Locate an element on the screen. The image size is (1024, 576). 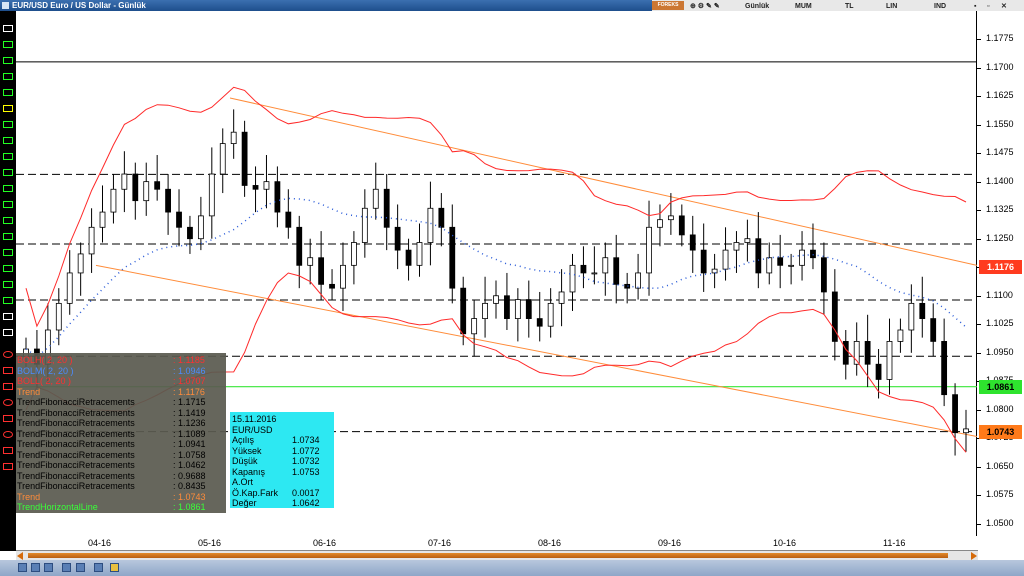
arc-tool-icon is located at coordinates (8, 140).